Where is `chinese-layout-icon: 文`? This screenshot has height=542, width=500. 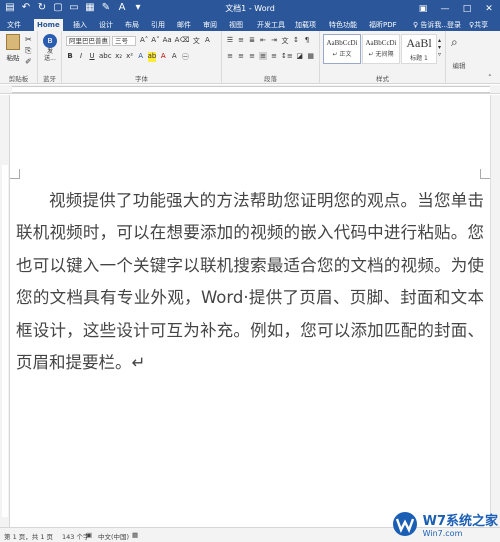
chinese-layout-icon: 文 is located at coordinates (285, 41).